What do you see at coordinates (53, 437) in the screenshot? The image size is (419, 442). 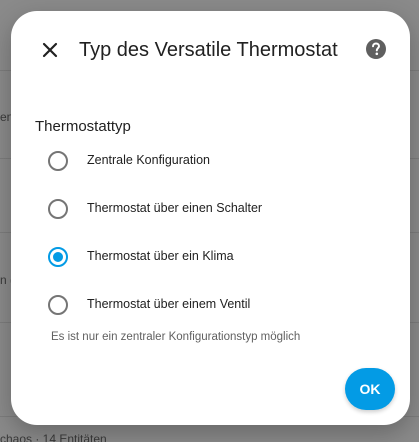 I see `background-text: chaos · 14 Entitäten` at bounding box center [53, 437].